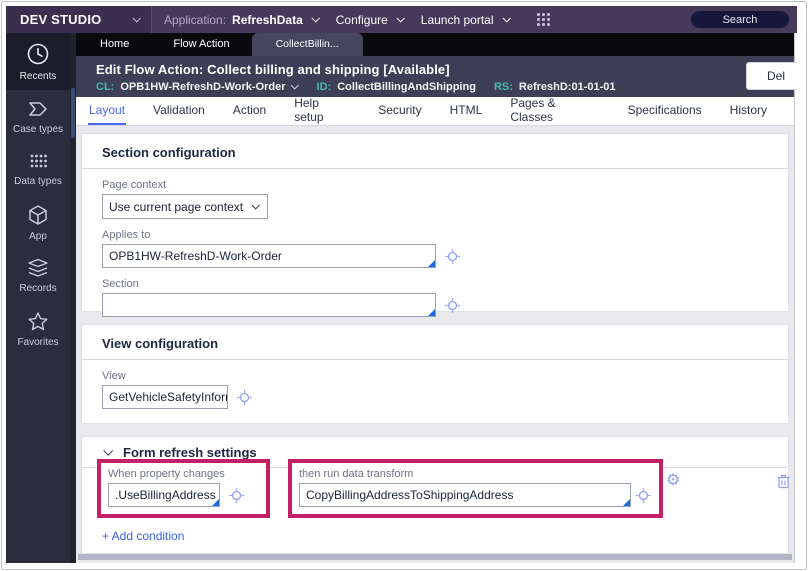 This screenshot has height=571, width=808. What do you see at coordinates (466, 111) in the screenshot?
I see `tab-html: HTML` at bounding box center [466, 111].